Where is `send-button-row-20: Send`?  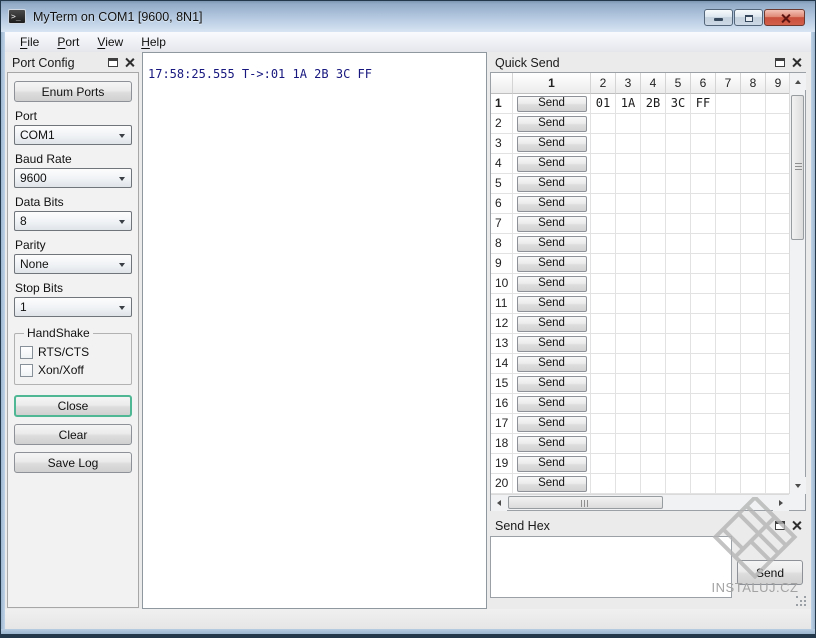
send-button-row-20: Send is located at coordinates (551, 483).